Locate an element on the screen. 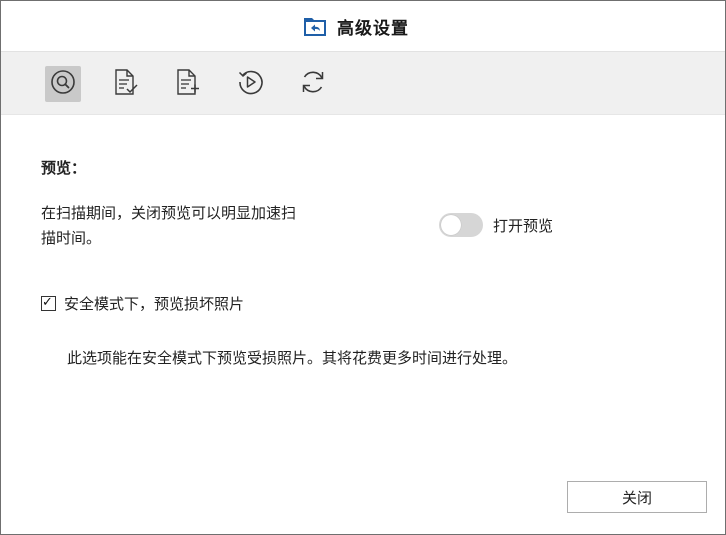 The width and height of the screenshot is (726, 535). toolbar-resume-button is located at coordinates (250, 84).